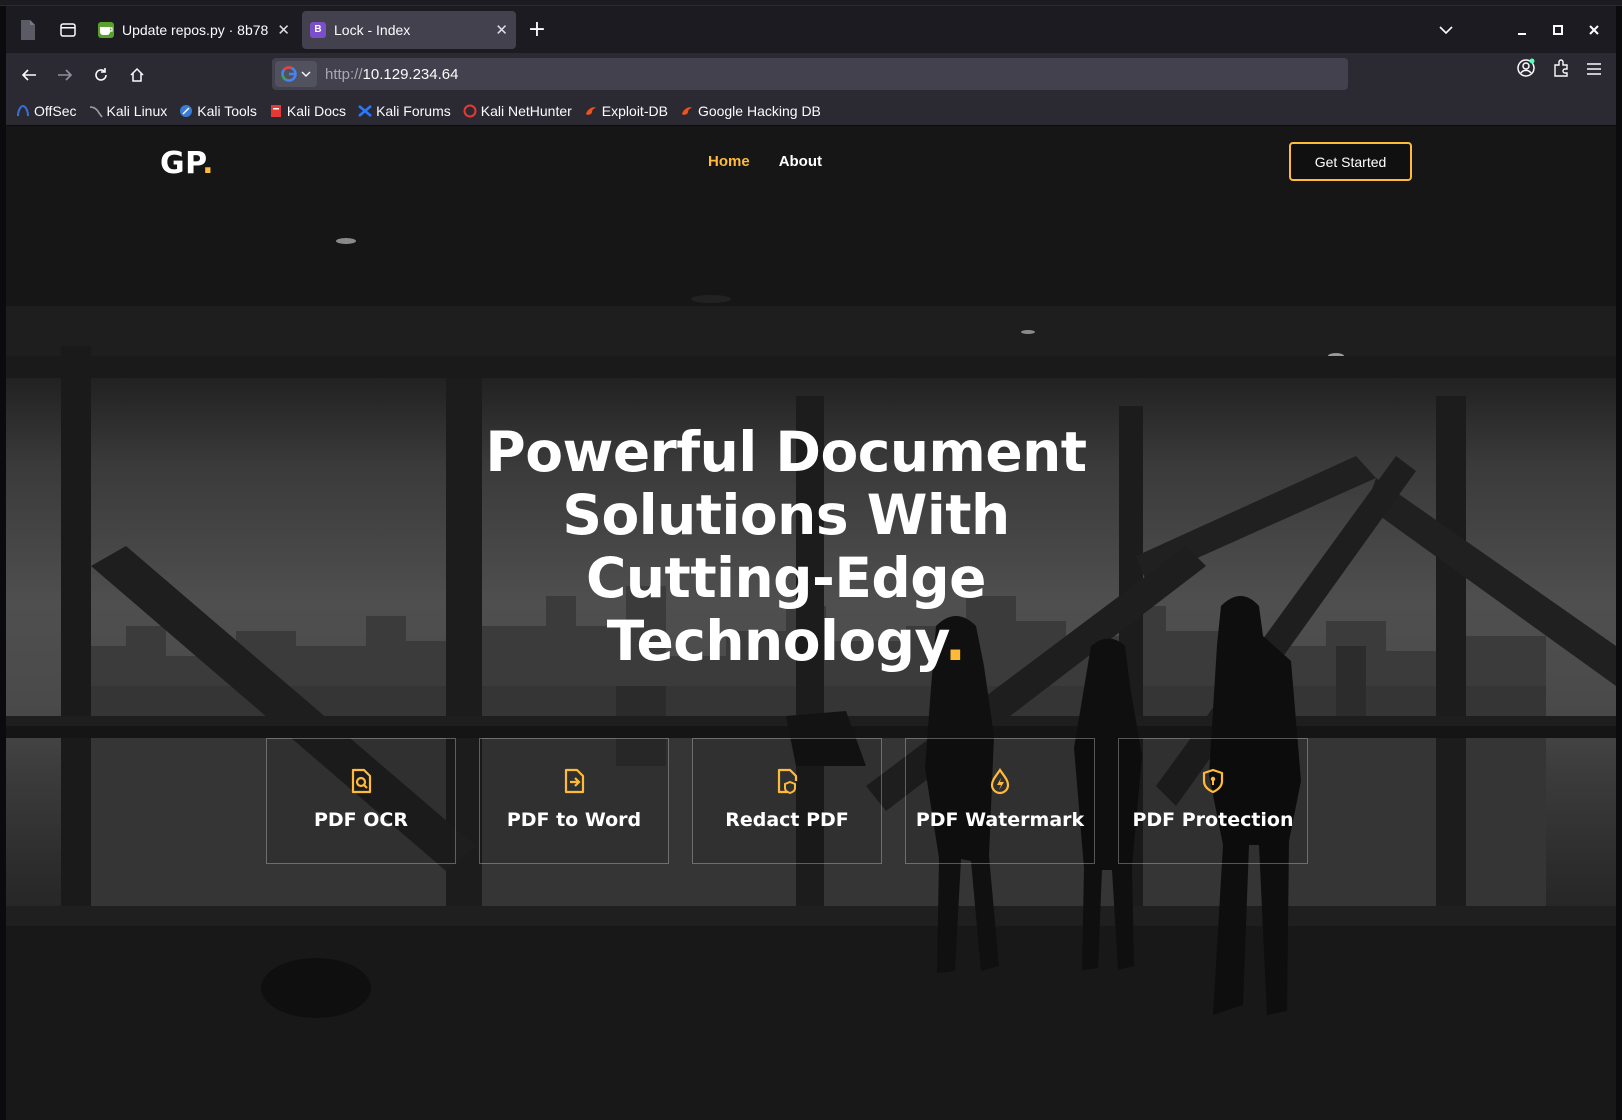  I want to click on site-header: GP. Home About Get Started, so click(811, 162).